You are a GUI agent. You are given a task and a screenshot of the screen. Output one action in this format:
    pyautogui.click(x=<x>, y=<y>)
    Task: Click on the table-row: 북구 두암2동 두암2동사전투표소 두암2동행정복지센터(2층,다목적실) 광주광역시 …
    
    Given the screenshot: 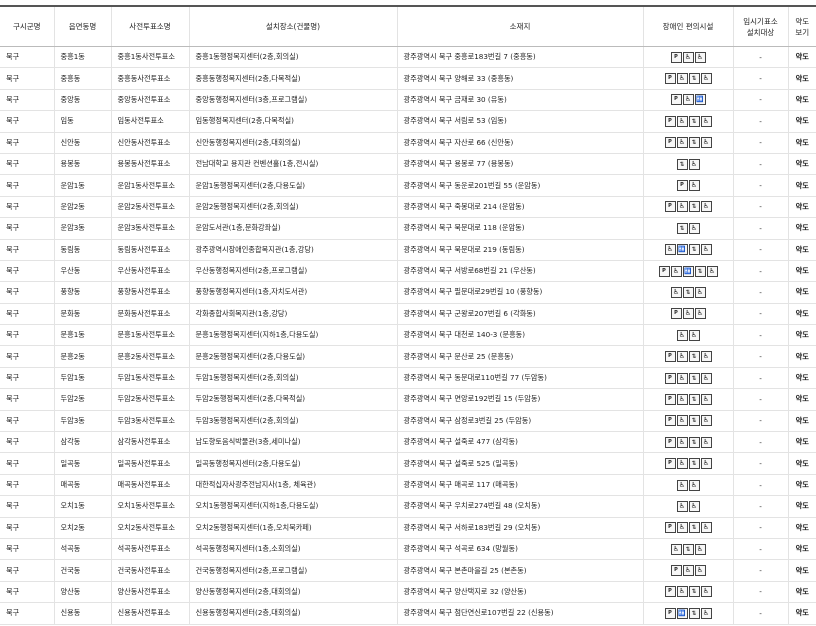 What is the action you would take?
    pyautogui.click(x=408, y=399)
    